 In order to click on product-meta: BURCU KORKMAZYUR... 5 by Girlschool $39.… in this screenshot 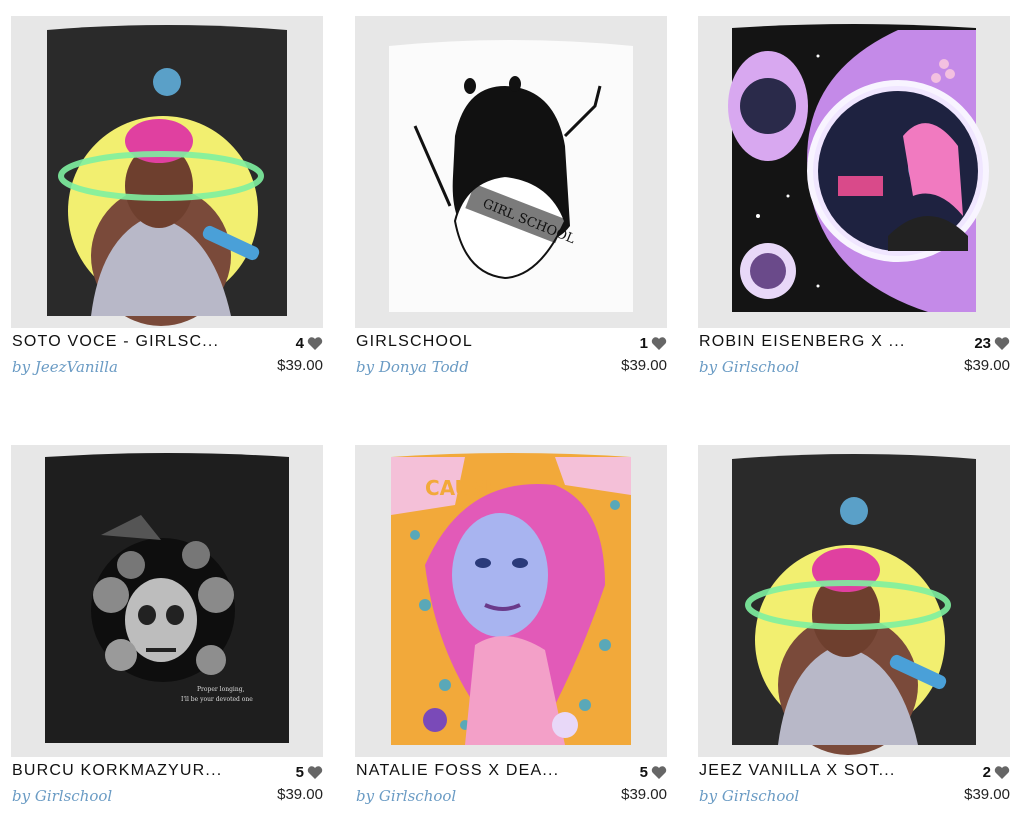, I will do `click(167, 791)`.